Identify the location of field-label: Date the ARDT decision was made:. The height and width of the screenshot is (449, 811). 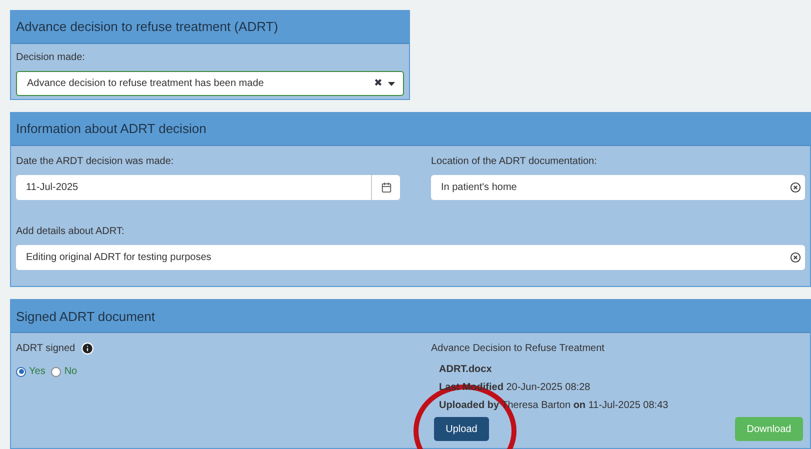
(95, 162).